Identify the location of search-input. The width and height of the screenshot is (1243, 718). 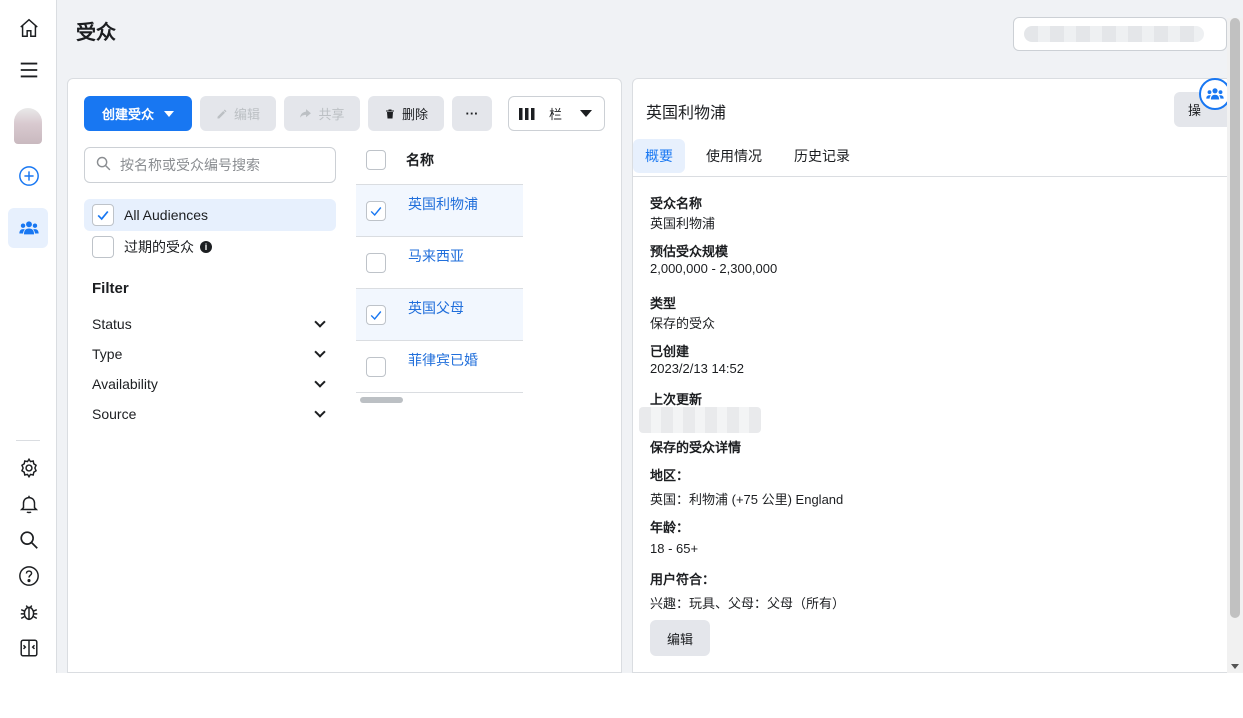
(220, 165).